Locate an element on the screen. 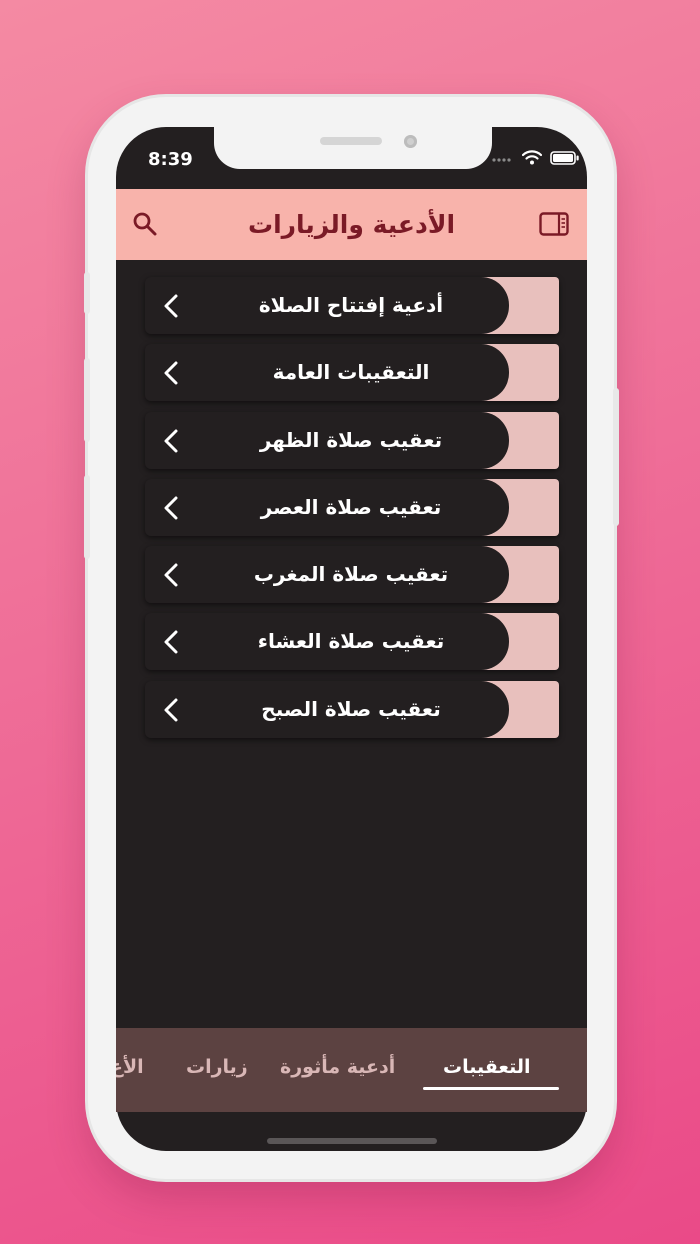 Image resolution: width=700 pixels, height=1244 pixels. notch is located at coordinates (353, 148).